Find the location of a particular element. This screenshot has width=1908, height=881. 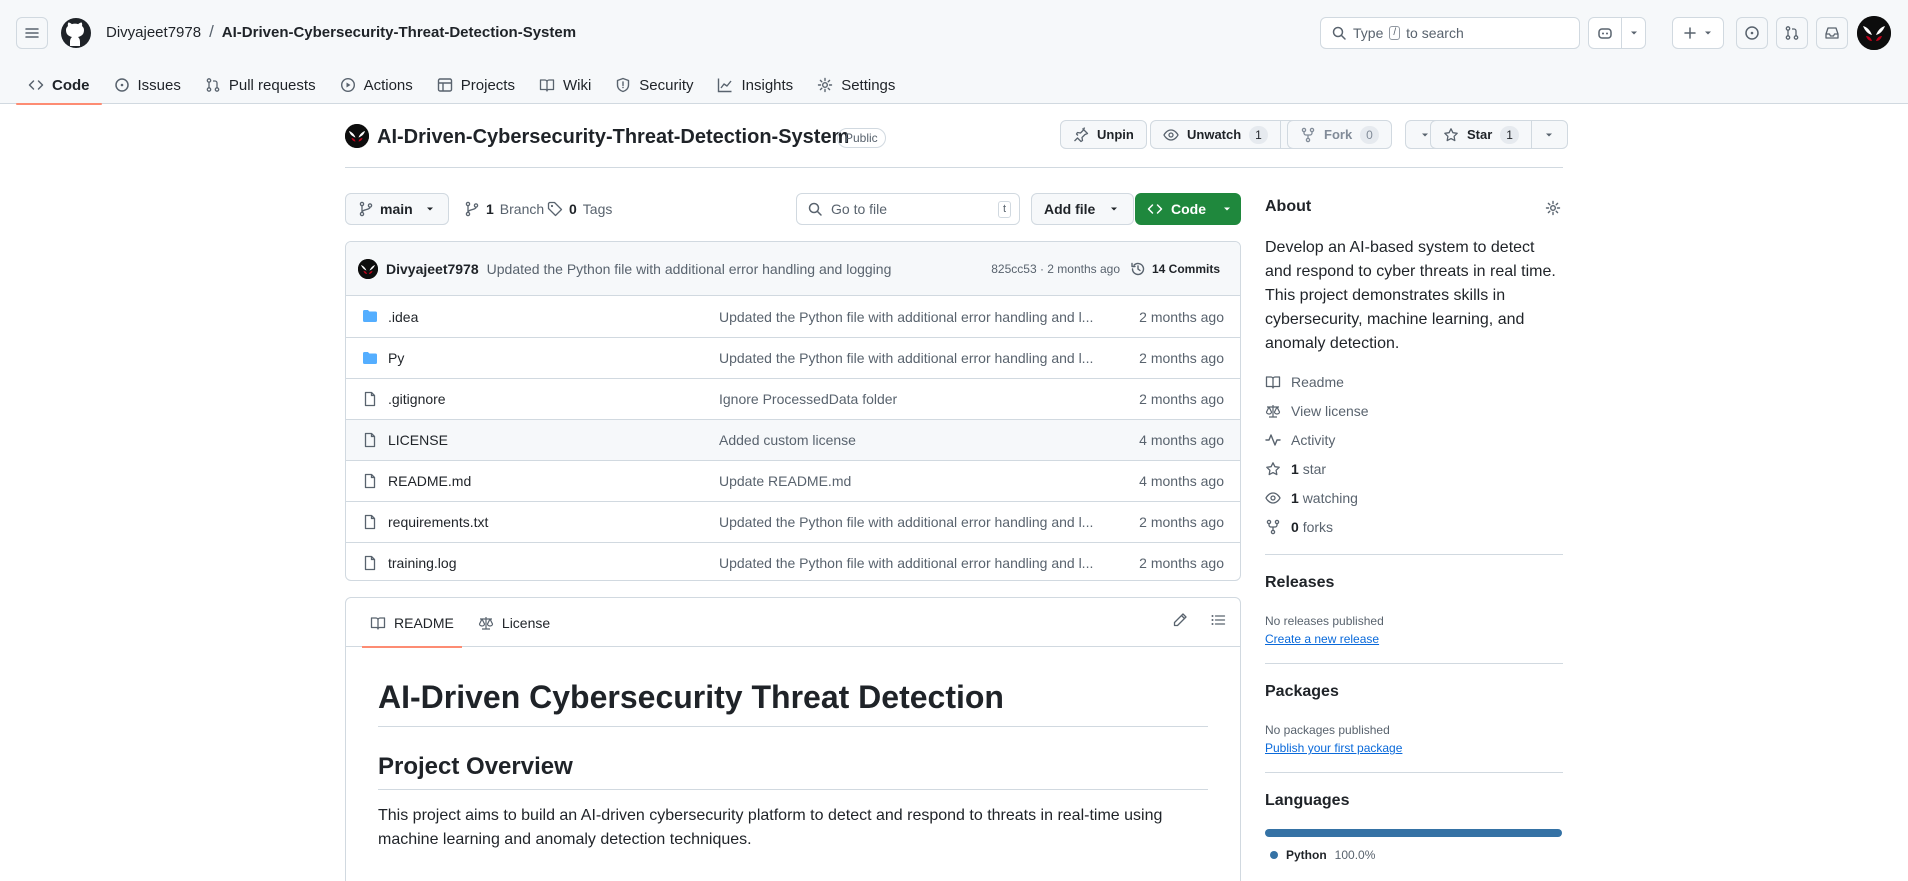

user-avatar is located at coordinates (1874, 33).